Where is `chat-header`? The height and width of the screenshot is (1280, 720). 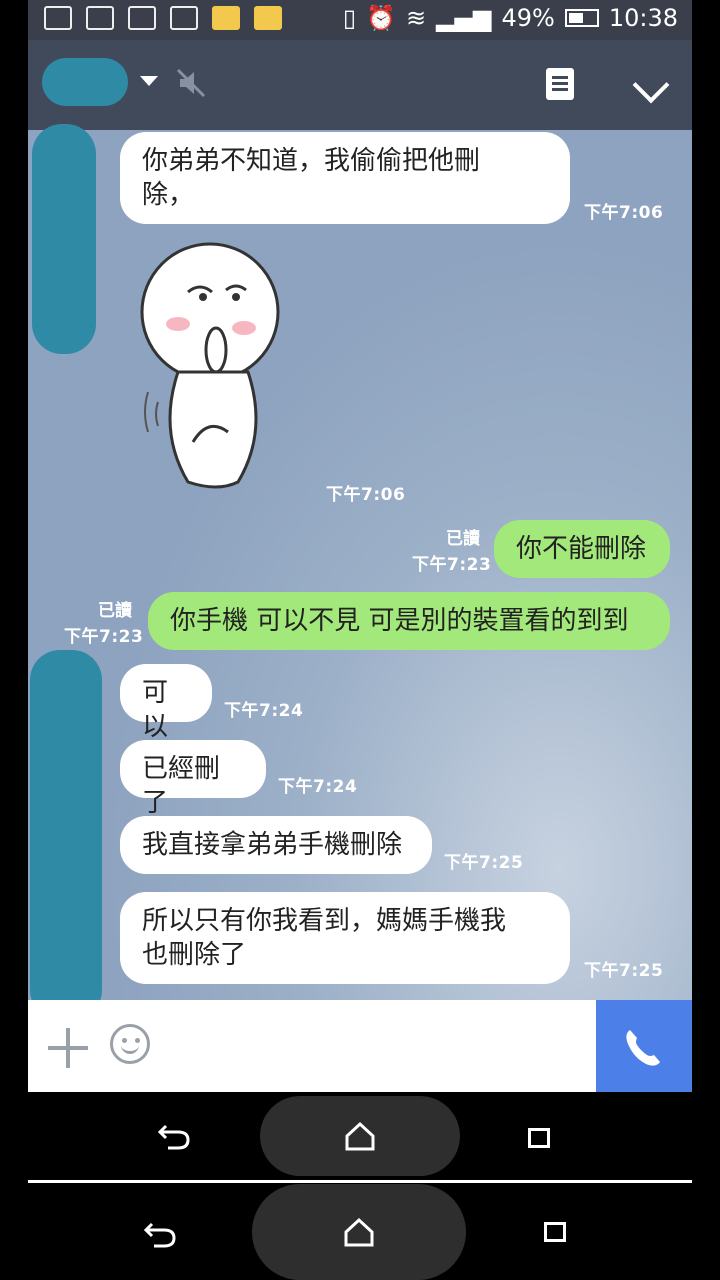
chat-header is located at coordinates (360, 85).